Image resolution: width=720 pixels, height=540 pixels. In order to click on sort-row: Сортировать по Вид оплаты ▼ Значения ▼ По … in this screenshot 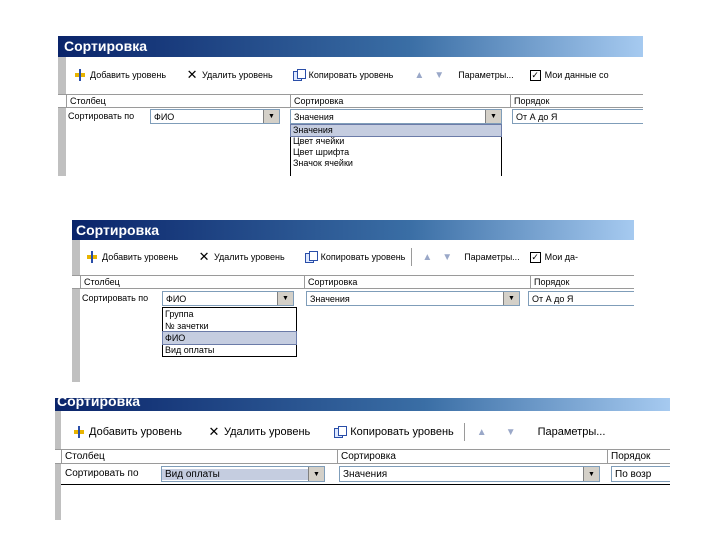, I will do `click(362, 474)`.